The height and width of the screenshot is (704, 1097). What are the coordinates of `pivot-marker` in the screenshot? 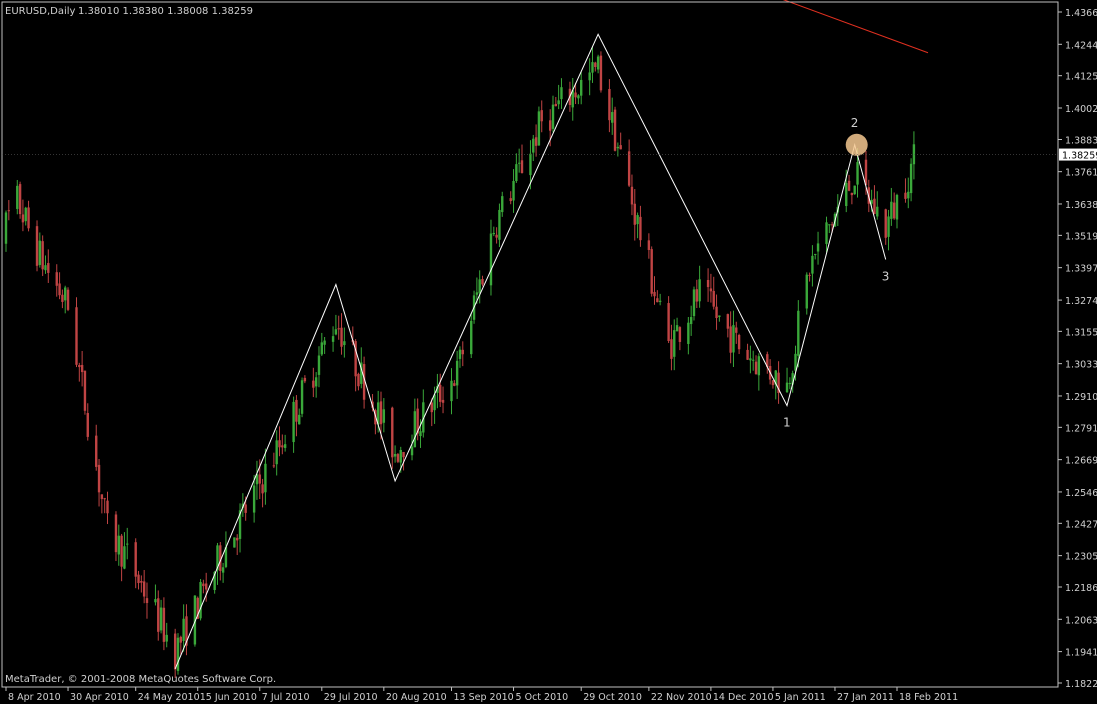 It's located at (856, 144).